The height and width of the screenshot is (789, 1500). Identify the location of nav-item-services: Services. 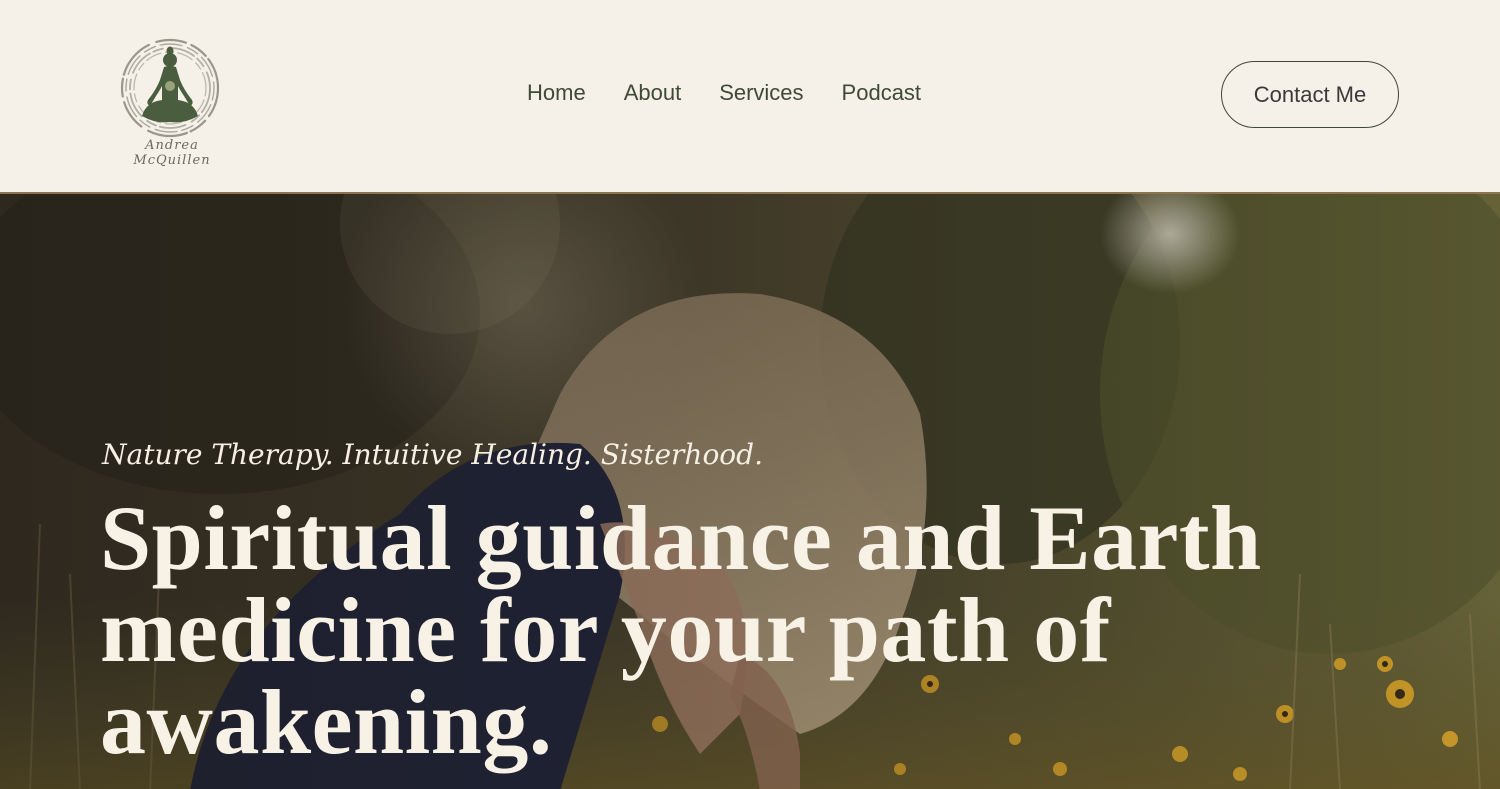
(761, 93).